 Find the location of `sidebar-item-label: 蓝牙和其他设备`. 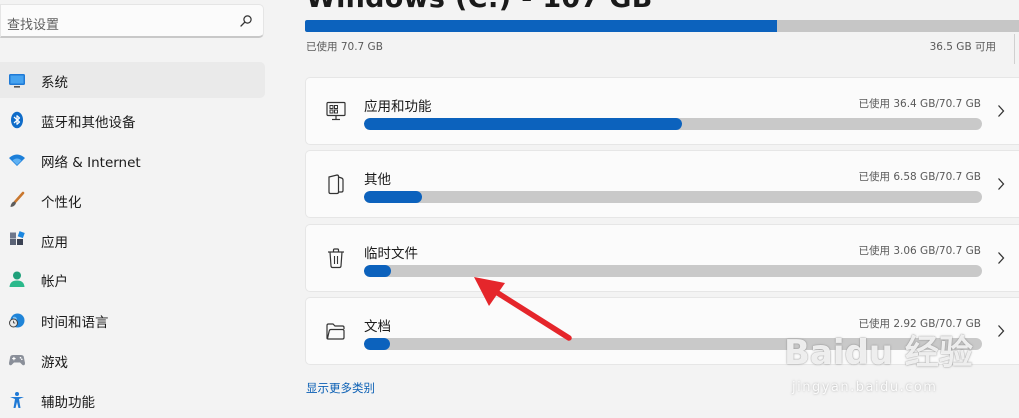

sidebar-item-label: 蓝牙和其他设备 is located at coordinates (88, 123).